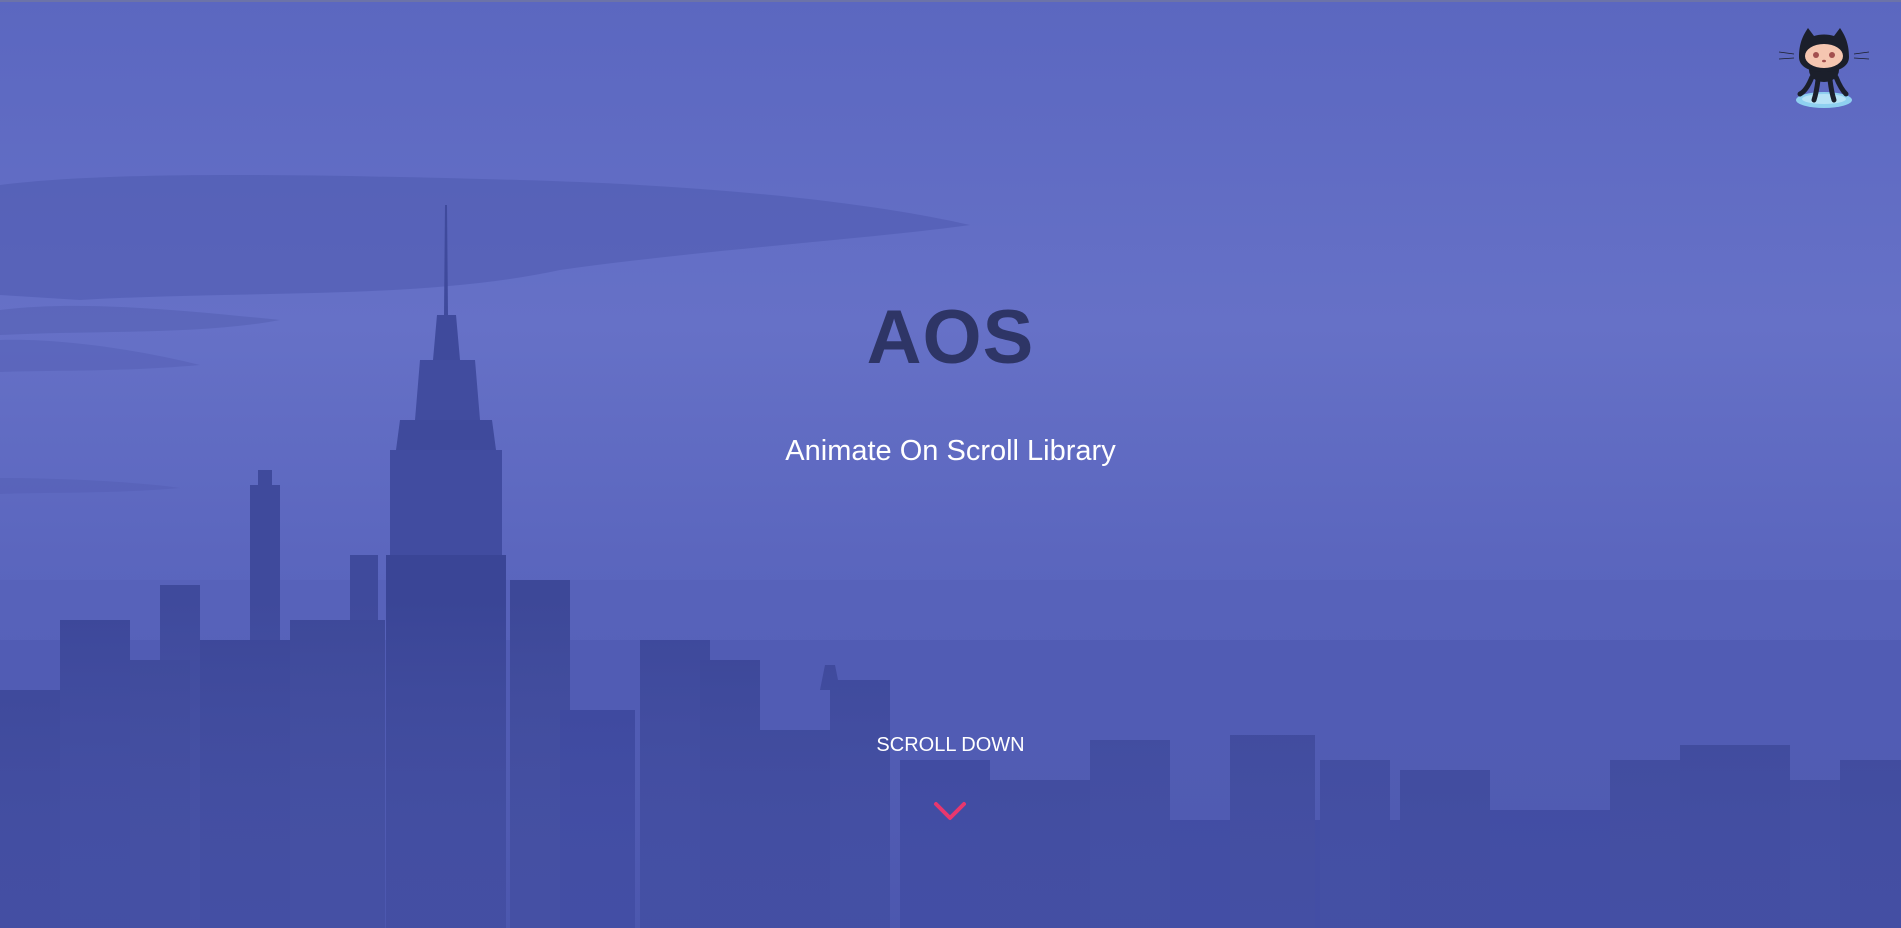 This screenshot has width=1901, height=928. What do you see at coordinates (950, 812) in the screenshot?
I see `chevron-down-icon` at bounding box center [950, 812].